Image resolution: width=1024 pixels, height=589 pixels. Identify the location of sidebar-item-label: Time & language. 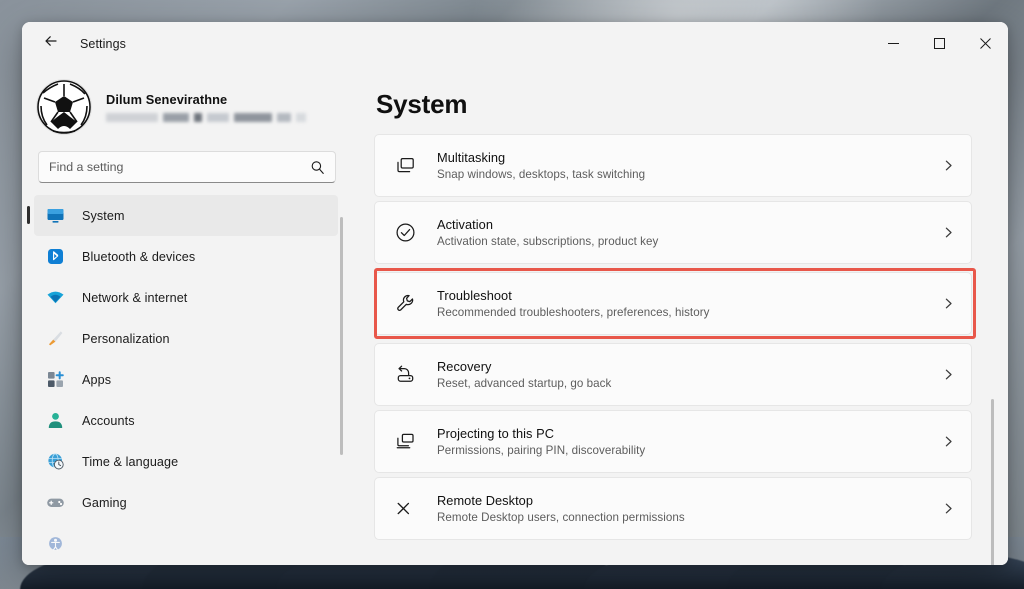
(130, 461).